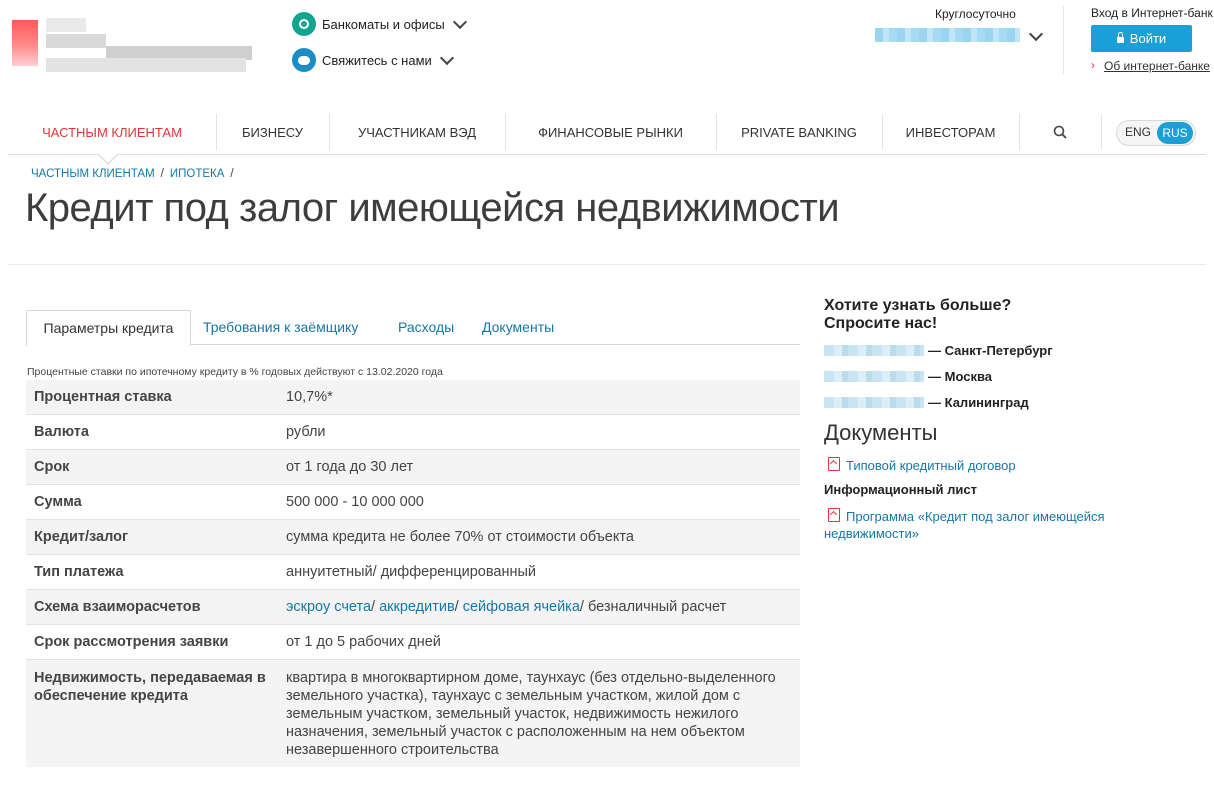 Image resolution: width=1214 pixels, height=786 pixels. Describe the element at coordinates (1093, 65) in the screenshot. I see `chevron-right-icon: ›` at that location.